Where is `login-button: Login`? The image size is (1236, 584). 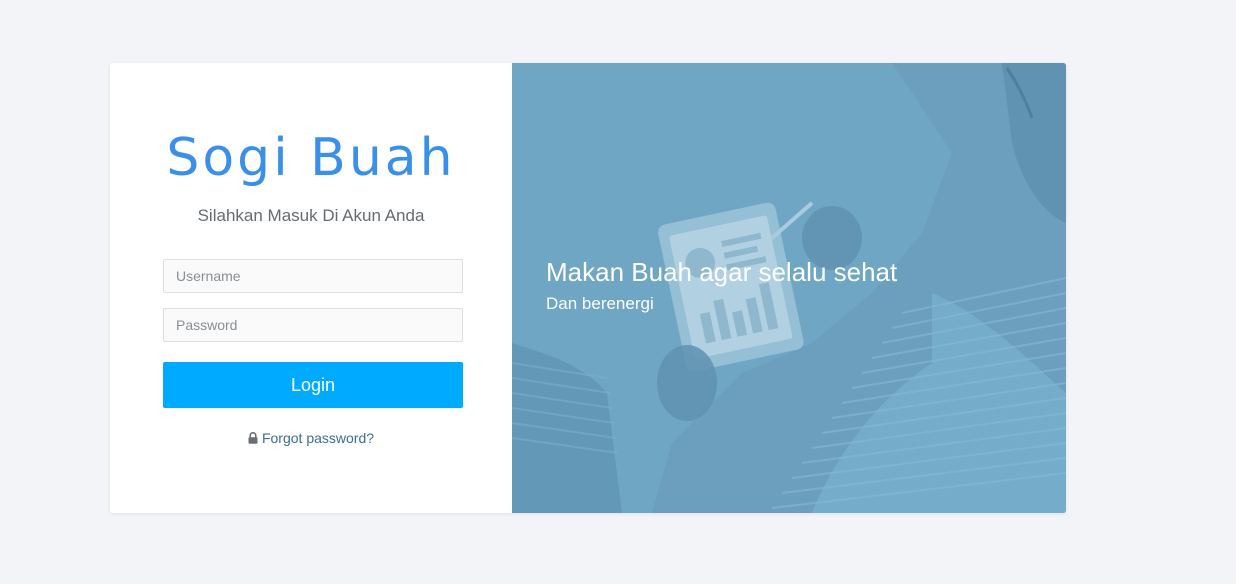
login-button: Login is located at coordinates (313, 385).